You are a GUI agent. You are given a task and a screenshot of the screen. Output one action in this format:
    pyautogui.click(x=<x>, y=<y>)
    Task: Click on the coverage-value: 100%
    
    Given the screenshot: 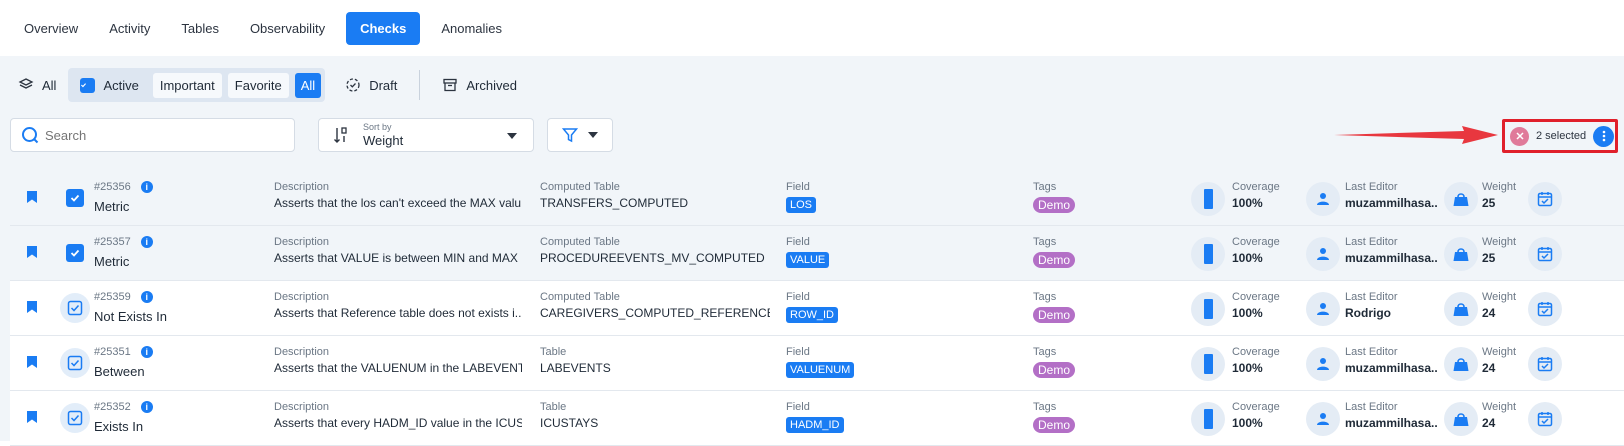 What is the action you would take?
    pyautogui.click(x=1247, y=203)
    